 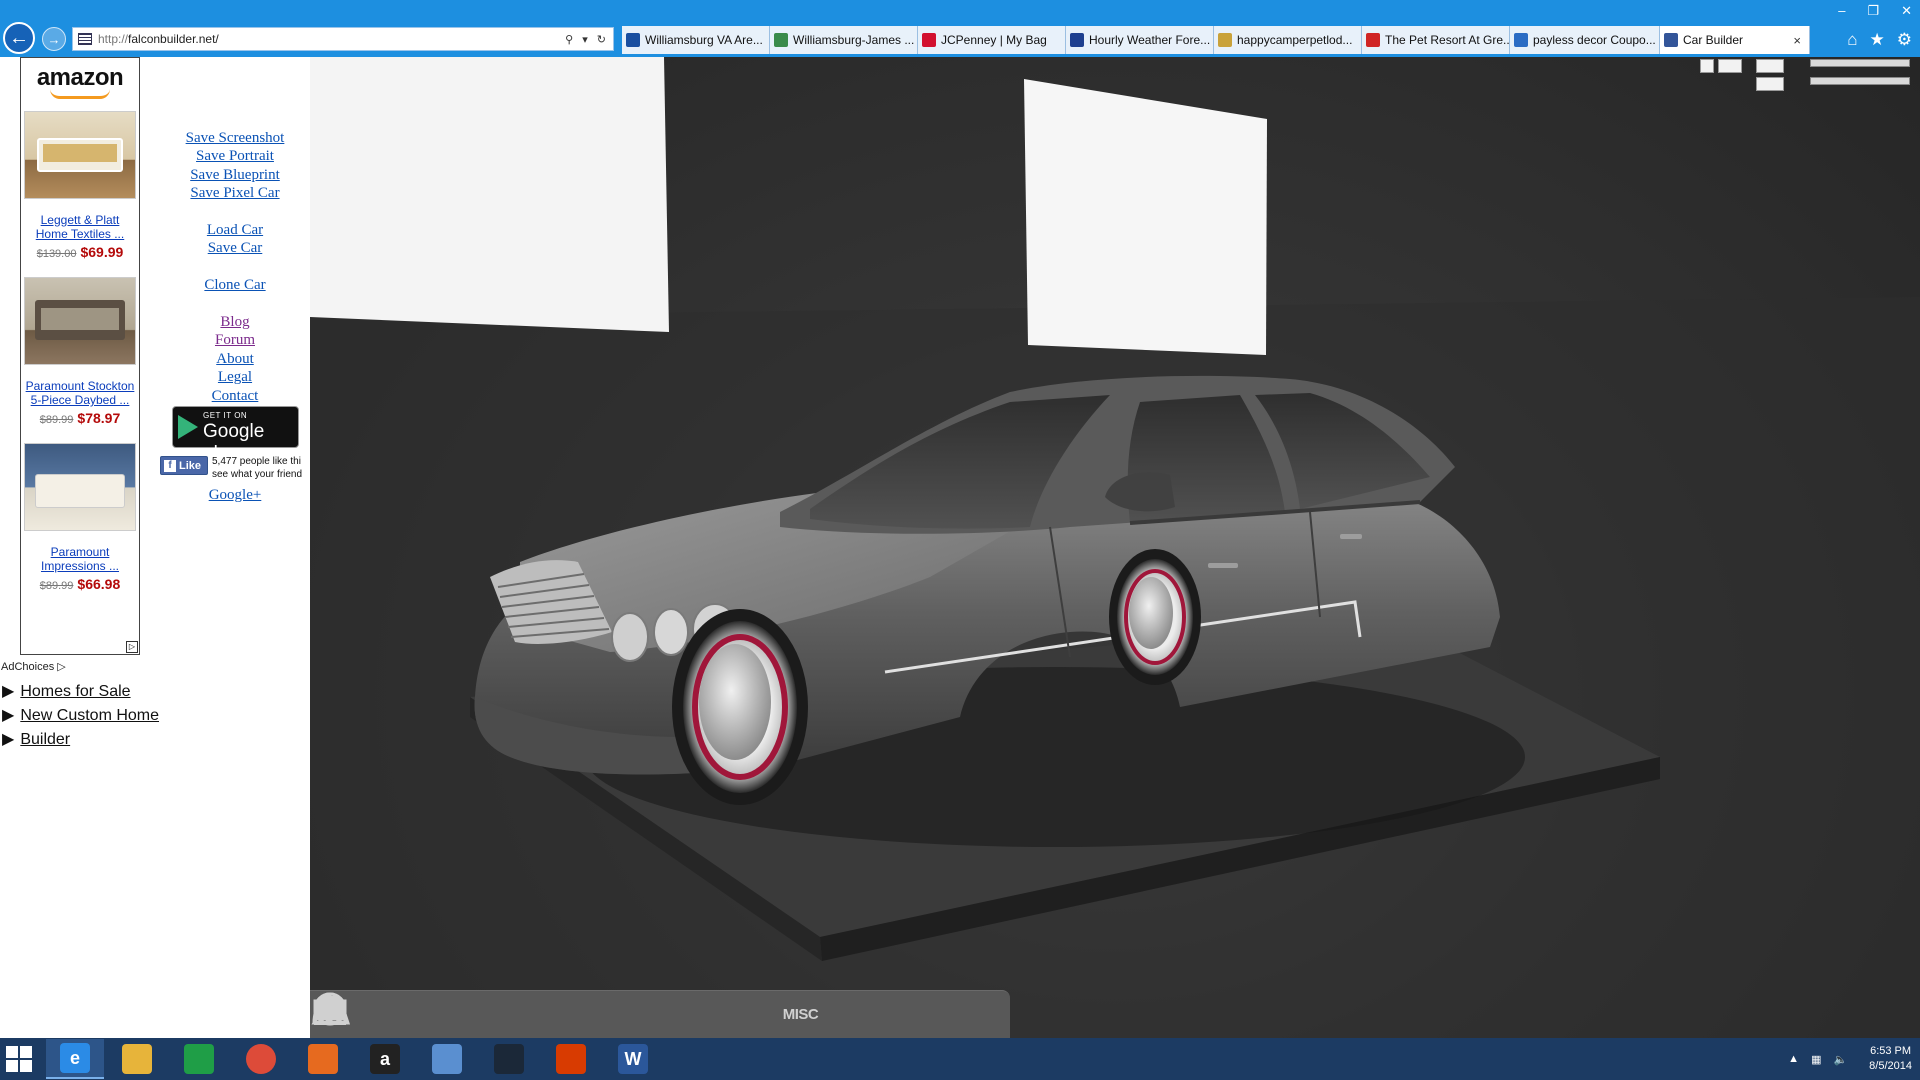 What do you see at coordinates (1873, 11) in the screenshot?
I see `restore-button: ❐` at bounding box center [1873, 11].